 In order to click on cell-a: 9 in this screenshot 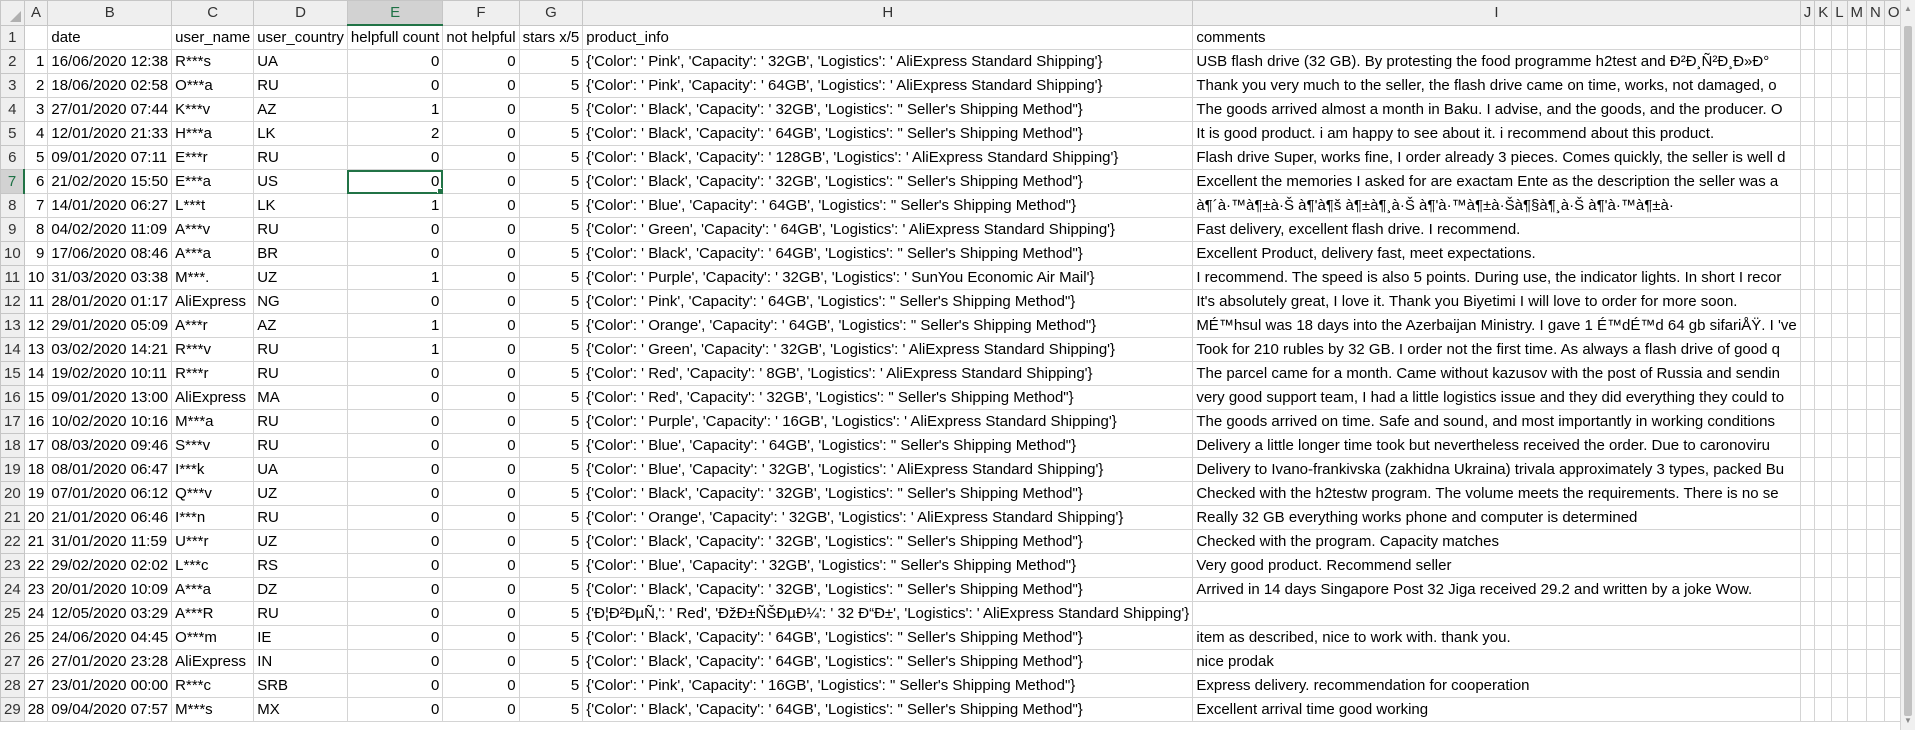, I will do `click(36, 253)`.